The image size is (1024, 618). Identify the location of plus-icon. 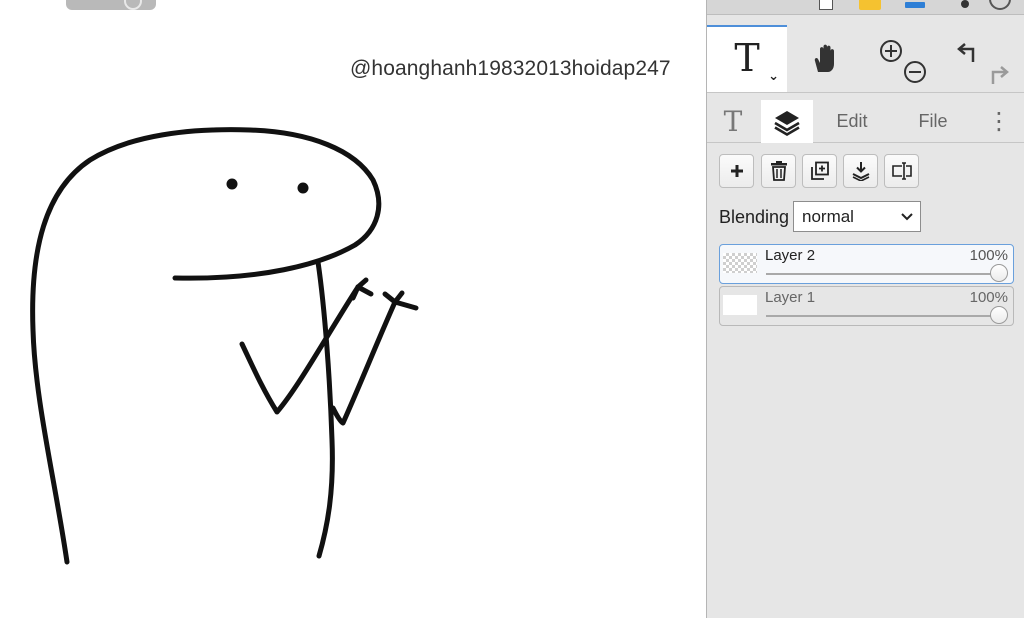
(736, 171).